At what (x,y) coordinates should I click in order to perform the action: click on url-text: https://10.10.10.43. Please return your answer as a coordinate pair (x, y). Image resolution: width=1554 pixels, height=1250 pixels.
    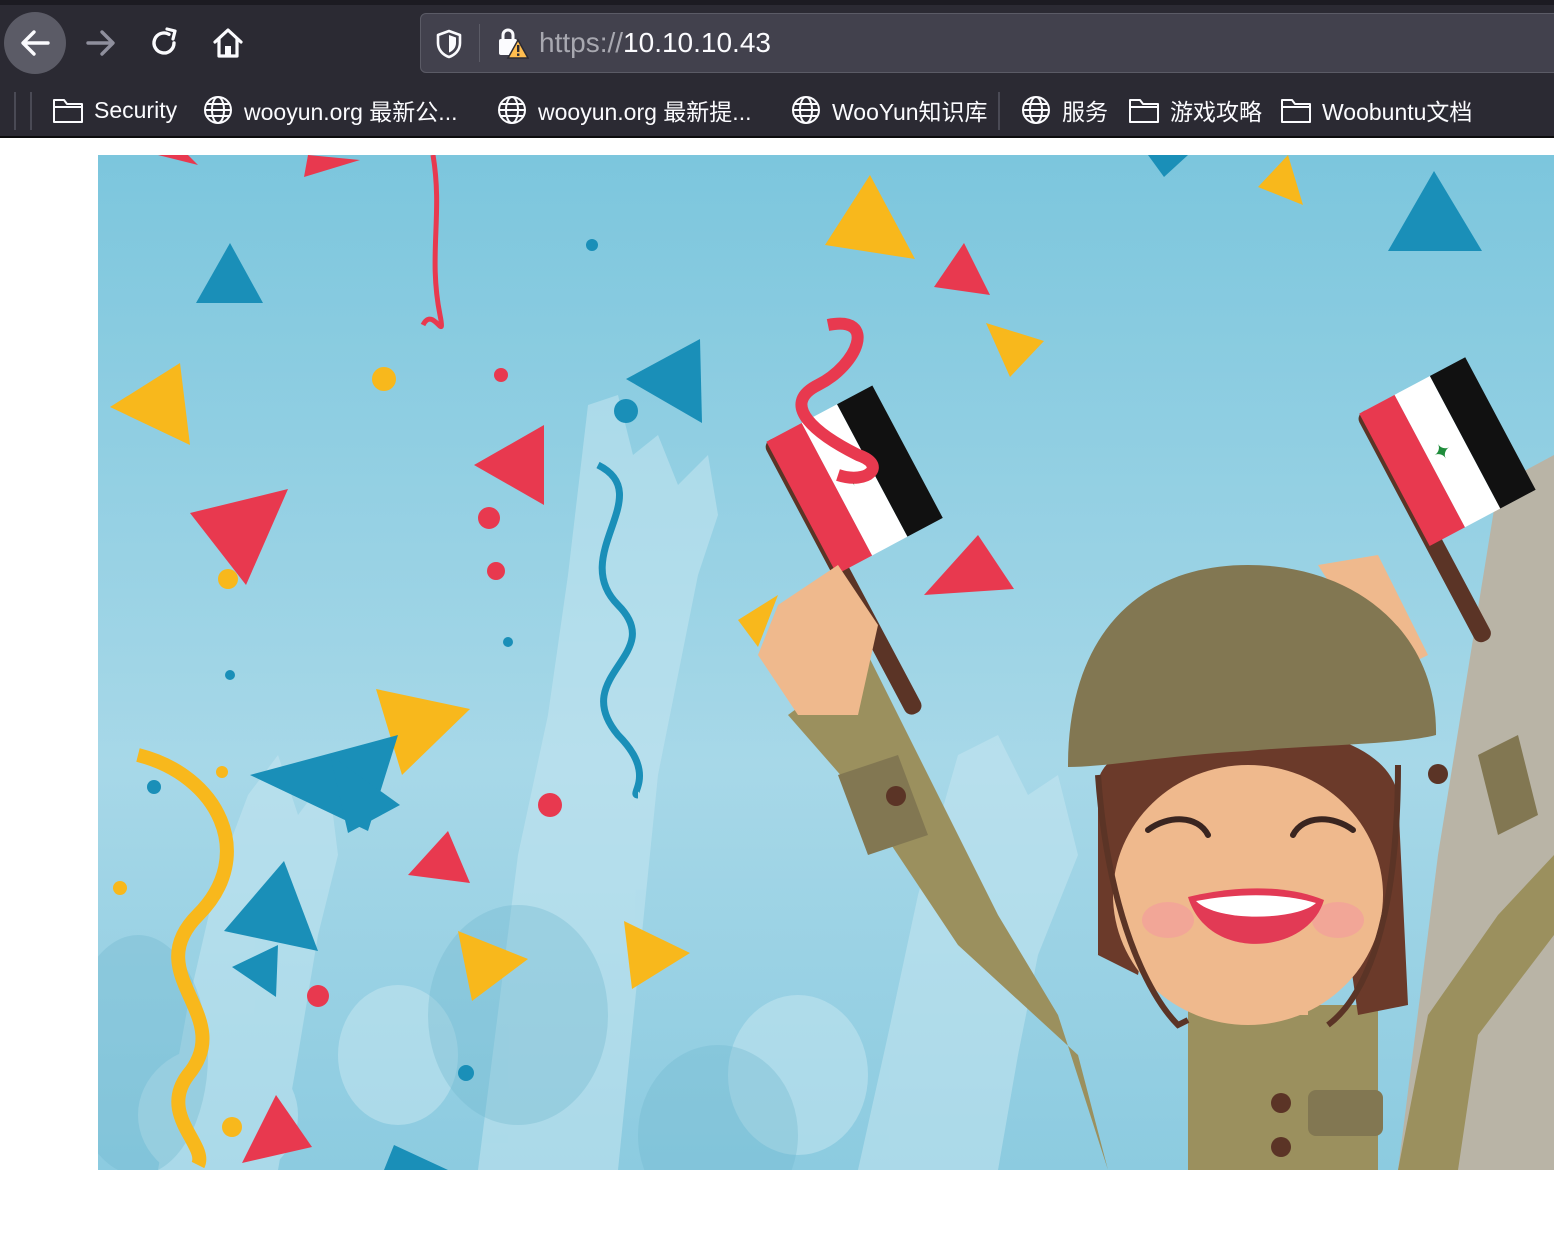
    Looking at the image, I should click on (655, 43).